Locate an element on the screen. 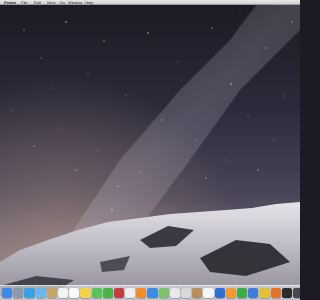  chrome-icon is located at coordinates (264, 293).